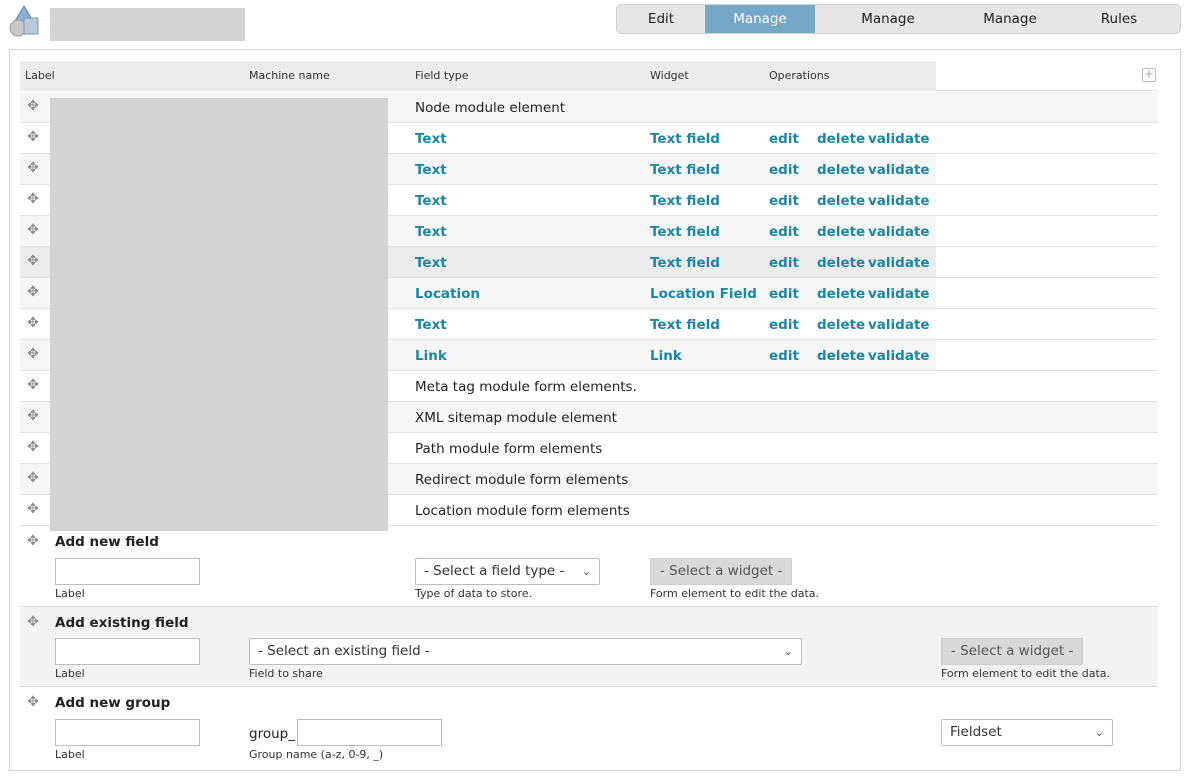  What do you see at coordinates (525, 651) in the screenshot?
I see `existing-field-select: - Select an existing field - ⌄` at bounding box center [525, 651].